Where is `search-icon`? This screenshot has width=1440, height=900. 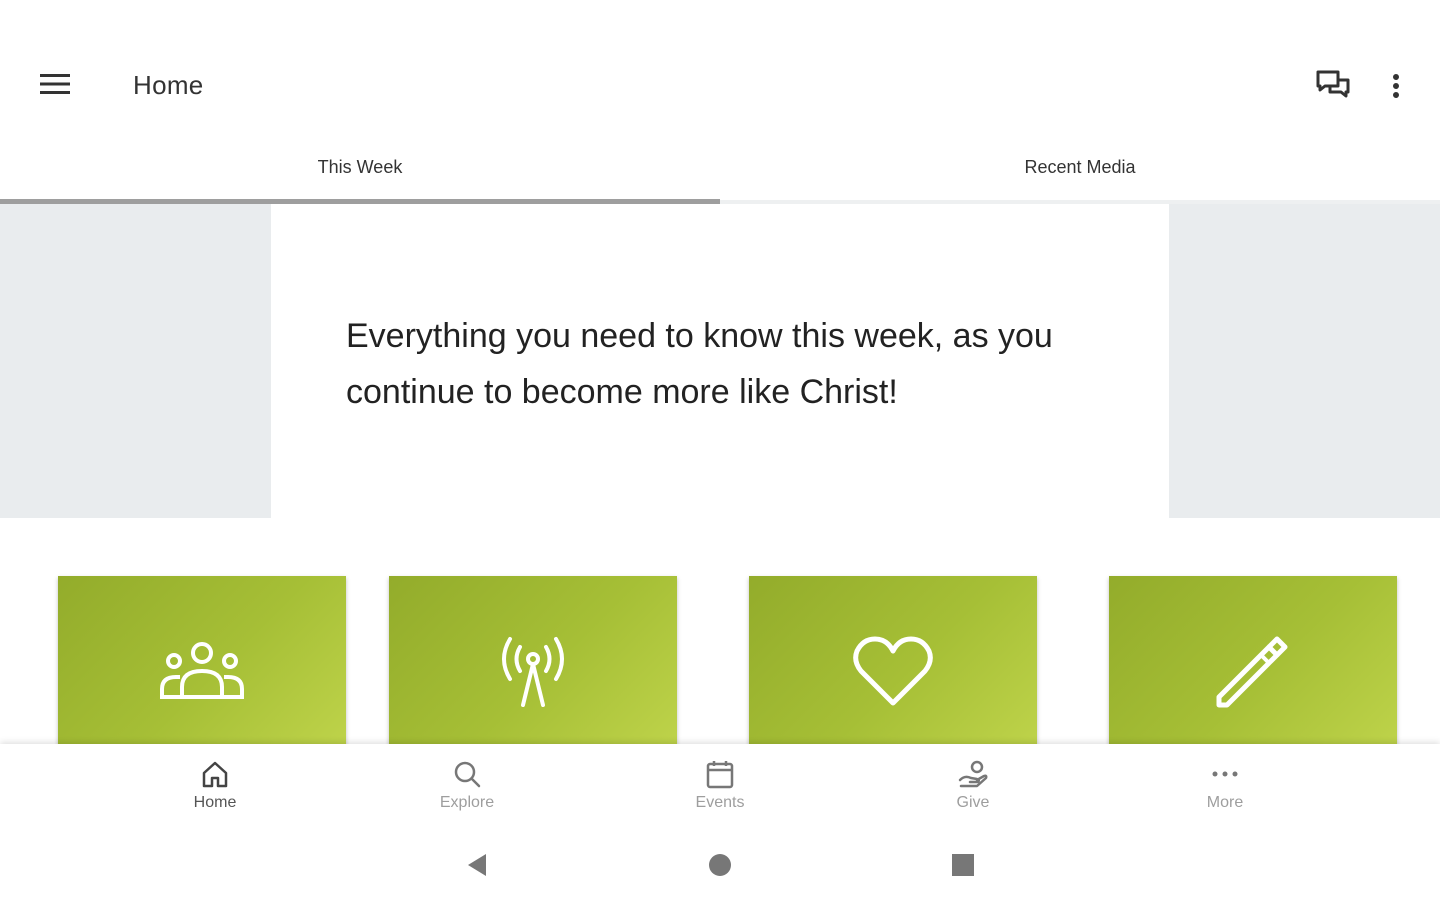 search-icon is located at coordinates (467, 774).